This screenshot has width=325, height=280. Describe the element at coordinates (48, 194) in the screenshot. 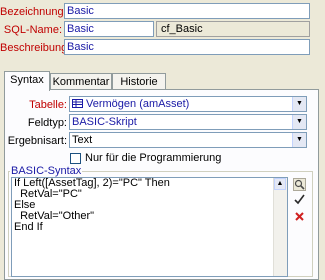

I see `code-line: RetVal="PC"` at that location.